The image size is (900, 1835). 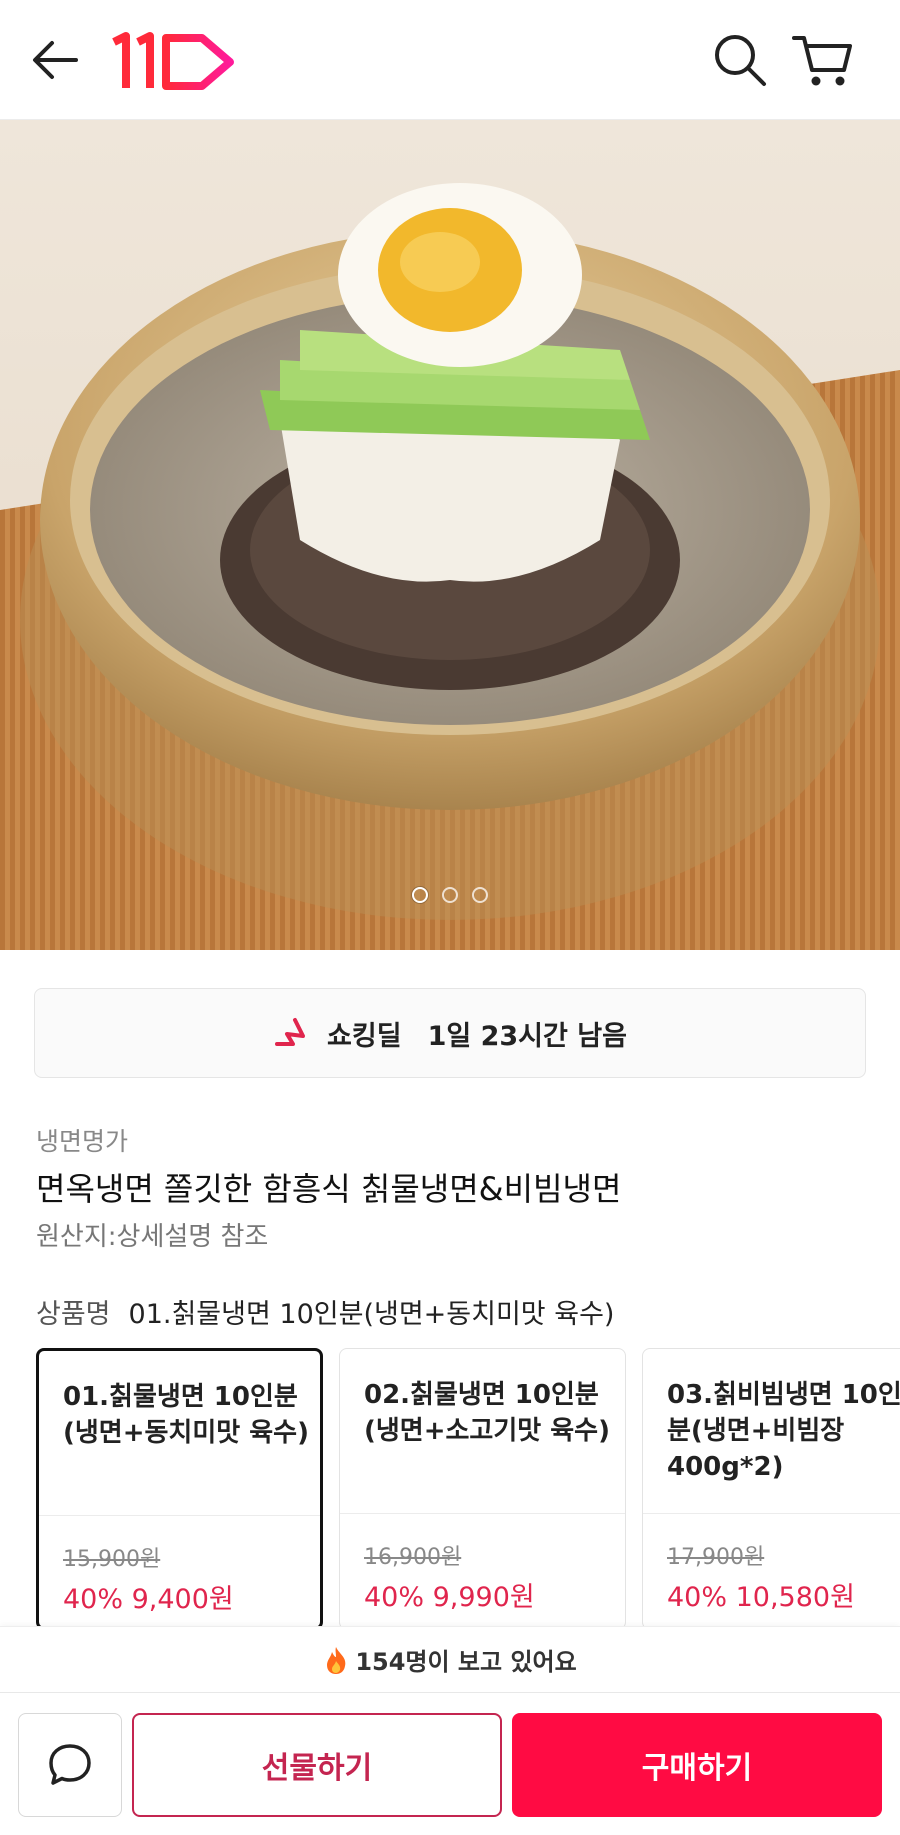 I want to click on seller-name: 냉면명가, so click(x=82, y=1140).